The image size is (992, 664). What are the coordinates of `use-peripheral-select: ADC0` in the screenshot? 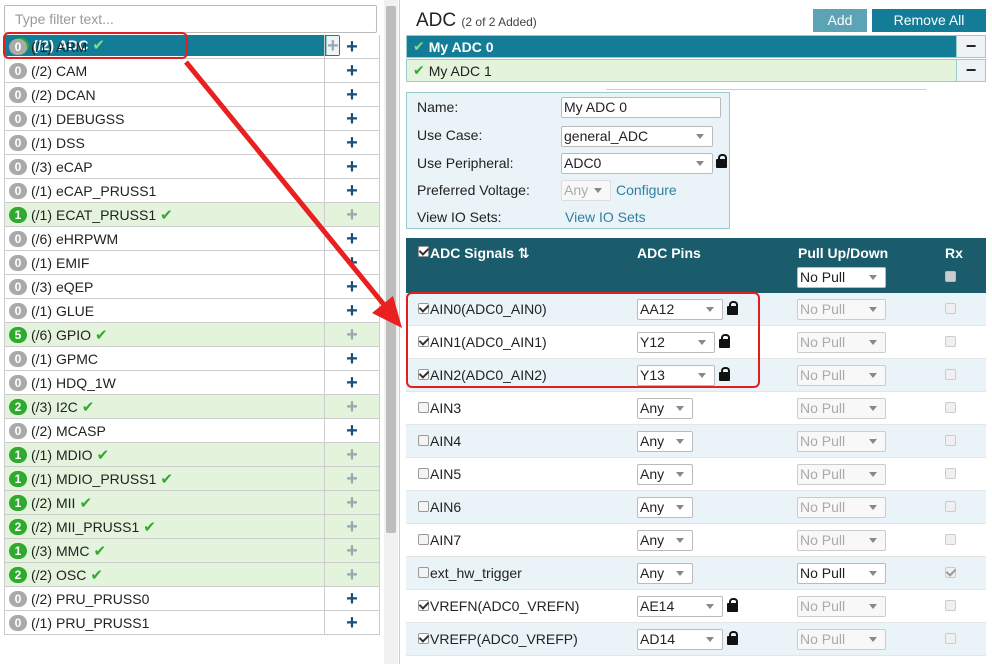 It's located at (637, 163).